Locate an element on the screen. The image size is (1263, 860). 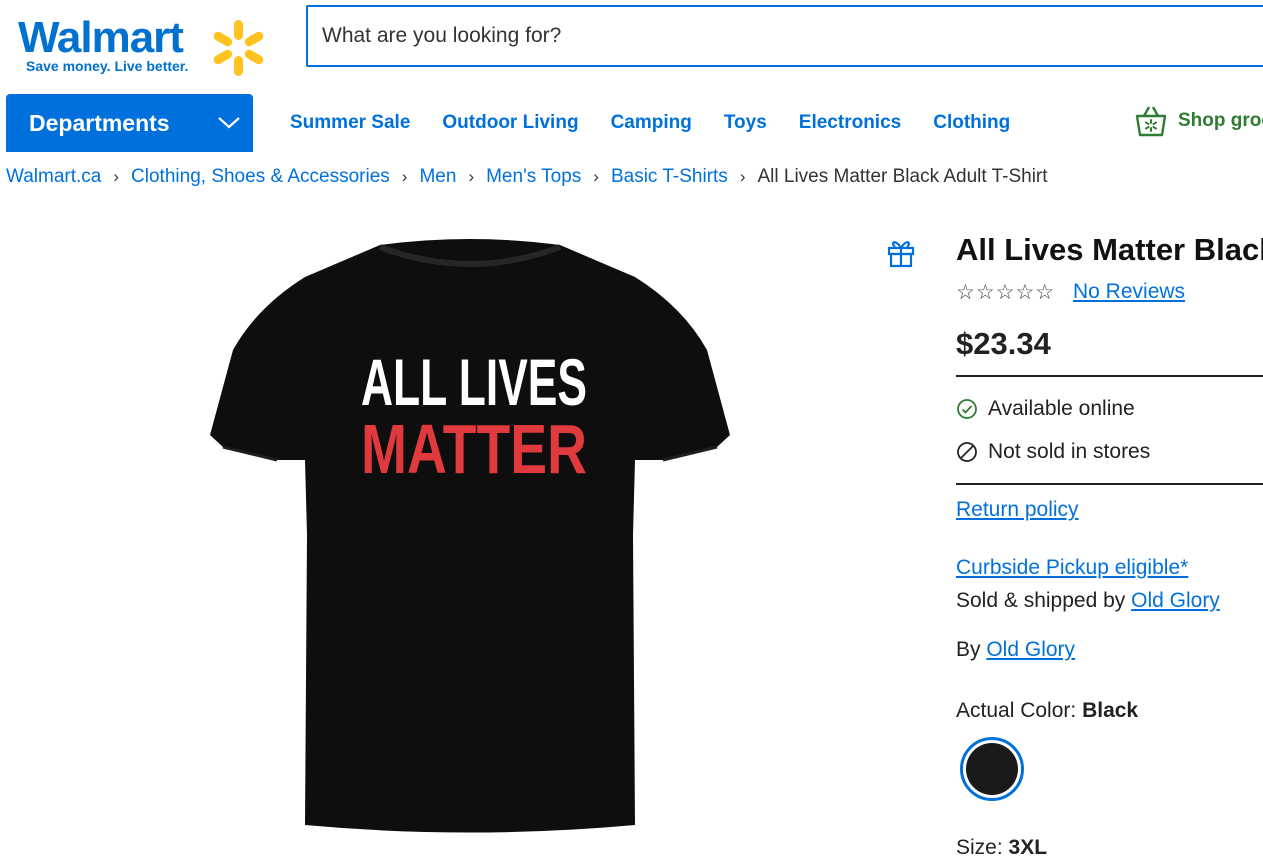
search-box is located at coordinates (784, 36).